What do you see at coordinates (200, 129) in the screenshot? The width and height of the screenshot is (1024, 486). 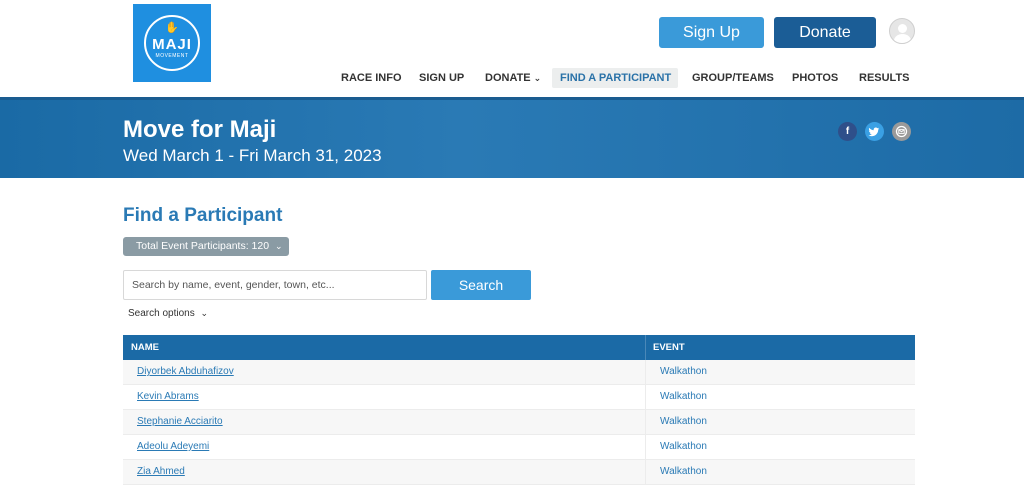 I see `event-title: Move for Maji` at bounding box center [200, 129].